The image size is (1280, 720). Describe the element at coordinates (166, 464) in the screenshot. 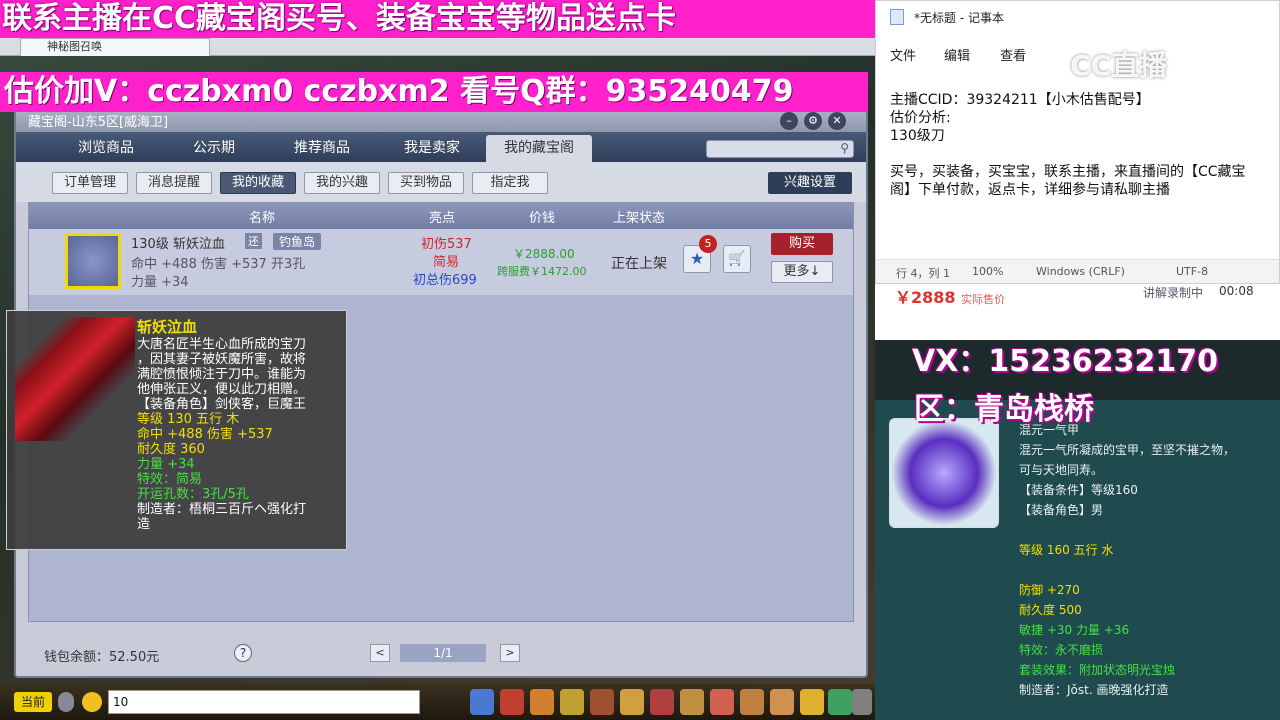

I see `tooltip-strength: 力量 +34` at that location.